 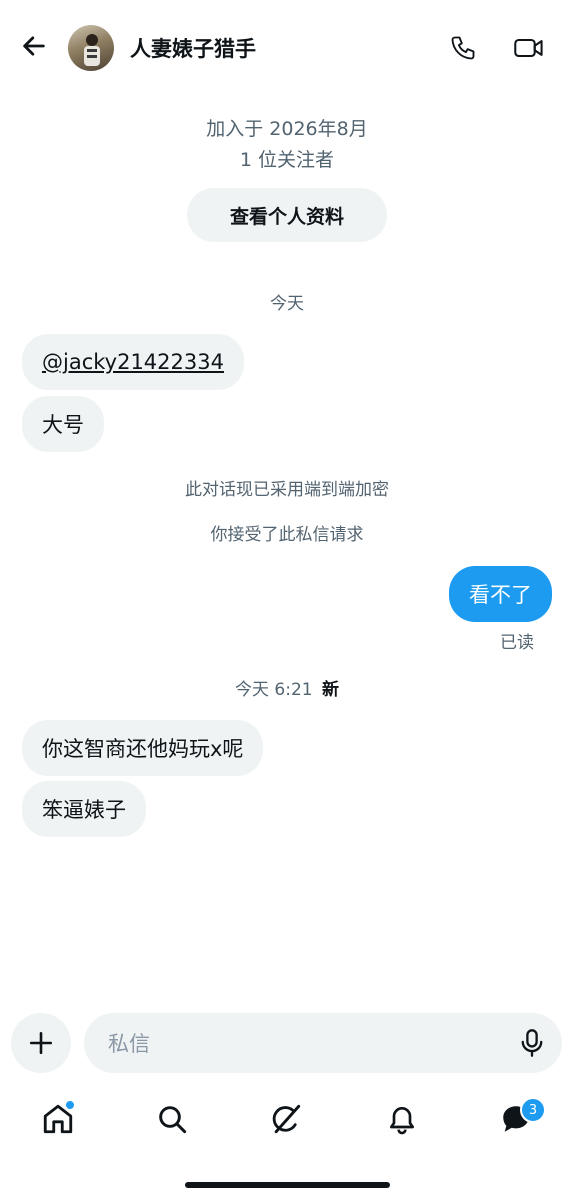 I want to click on microphone-icon, so click(x=532, y=1043).